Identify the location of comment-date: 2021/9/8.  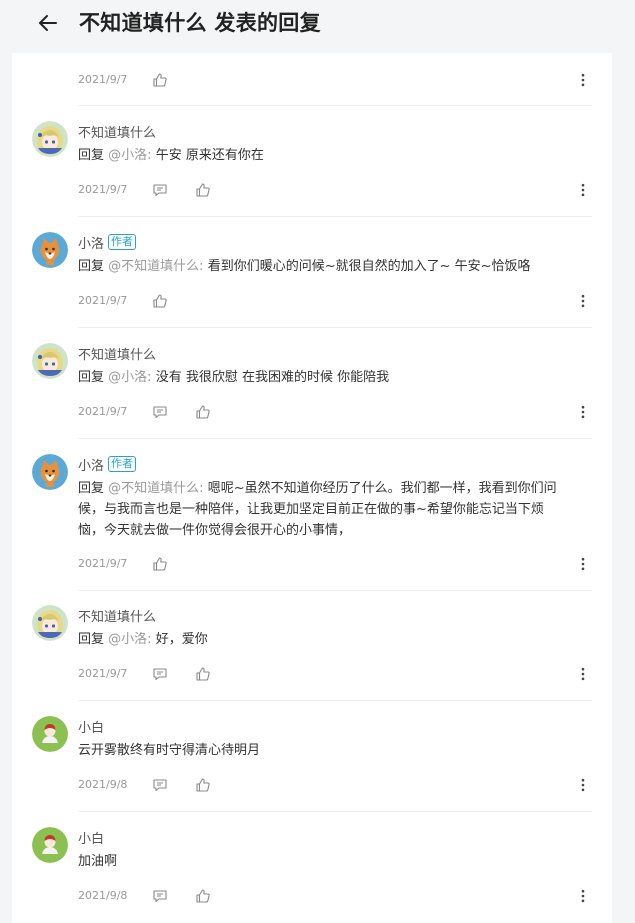
(103, 895).